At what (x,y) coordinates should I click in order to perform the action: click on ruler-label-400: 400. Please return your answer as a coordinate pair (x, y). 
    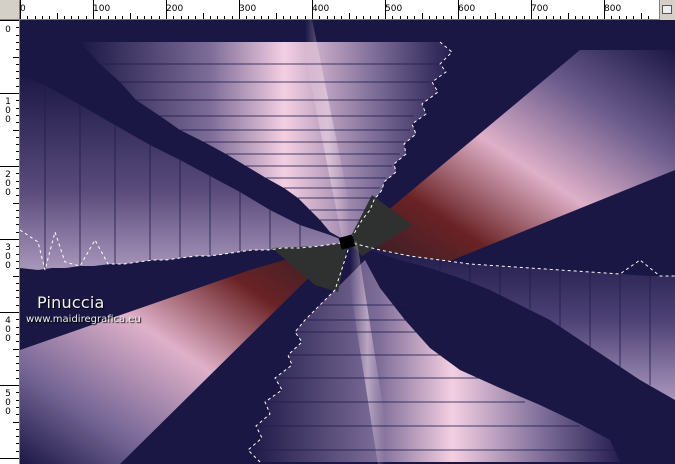
    Looking at the image, I should click on (321, 9).